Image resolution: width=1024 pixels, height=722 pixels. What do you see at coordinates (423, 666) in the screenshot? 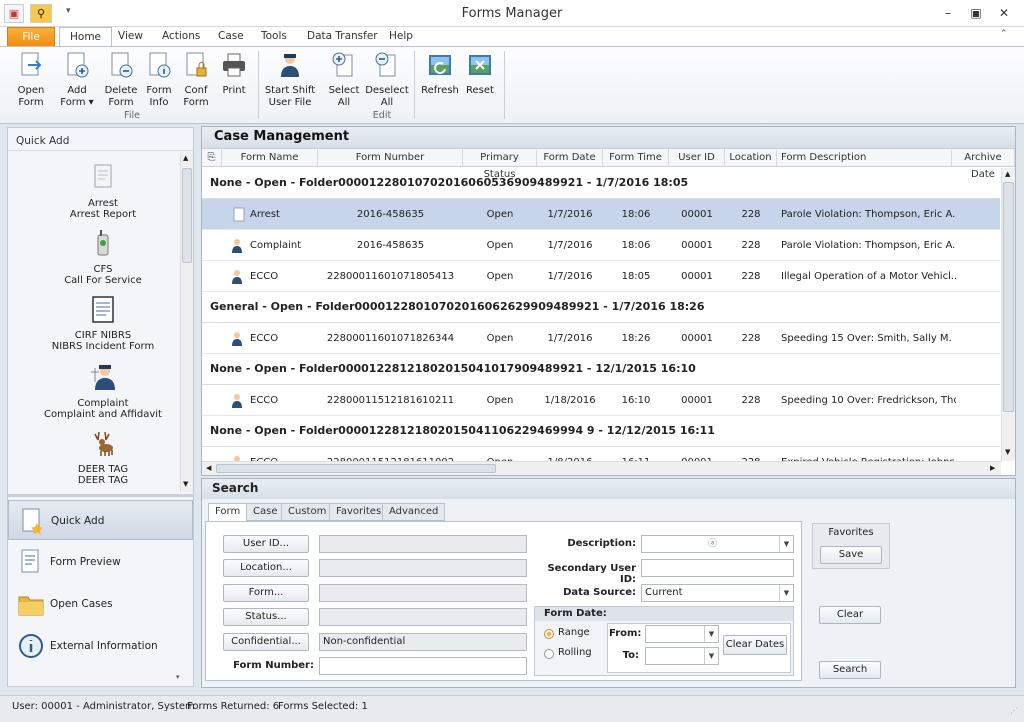
I see `form-number-input` at bounding box center [423, 666].